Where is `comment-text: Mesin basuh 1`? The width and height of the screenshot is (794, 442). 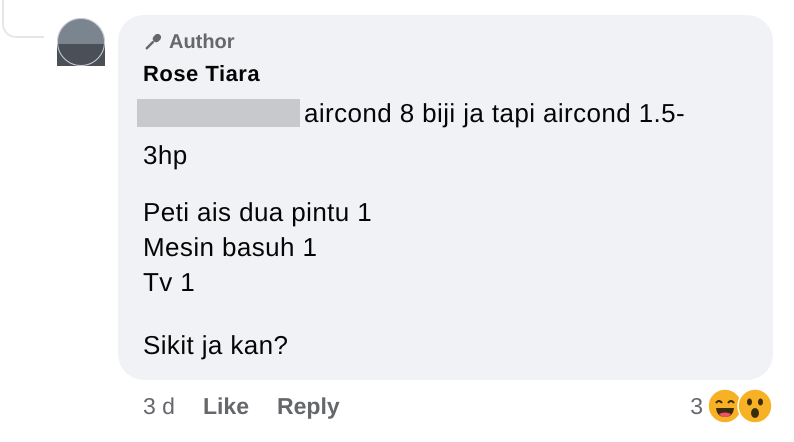 comment-text: Mesin basuh 1 is located at coordinates (230, 247).